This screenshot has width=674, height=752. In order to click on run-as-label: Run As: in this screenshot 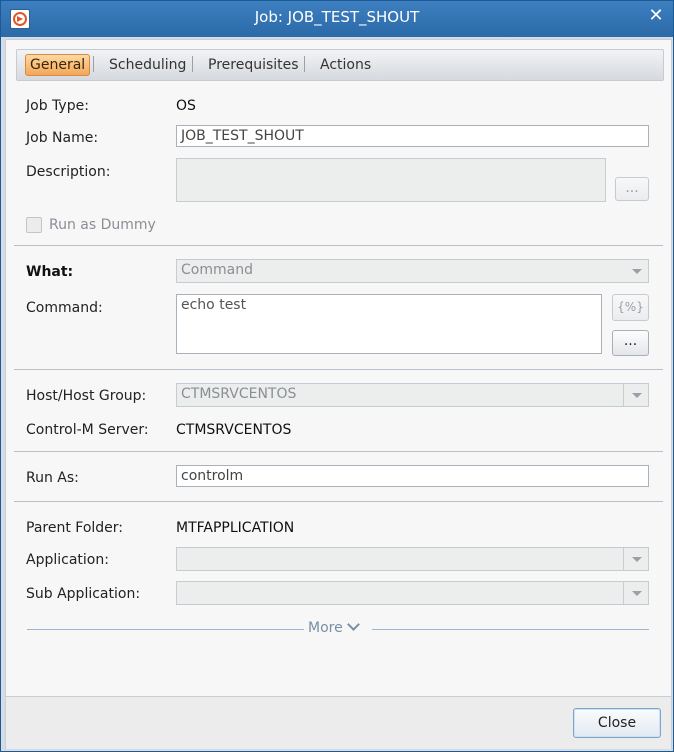, I will do `click(52, 478)`.